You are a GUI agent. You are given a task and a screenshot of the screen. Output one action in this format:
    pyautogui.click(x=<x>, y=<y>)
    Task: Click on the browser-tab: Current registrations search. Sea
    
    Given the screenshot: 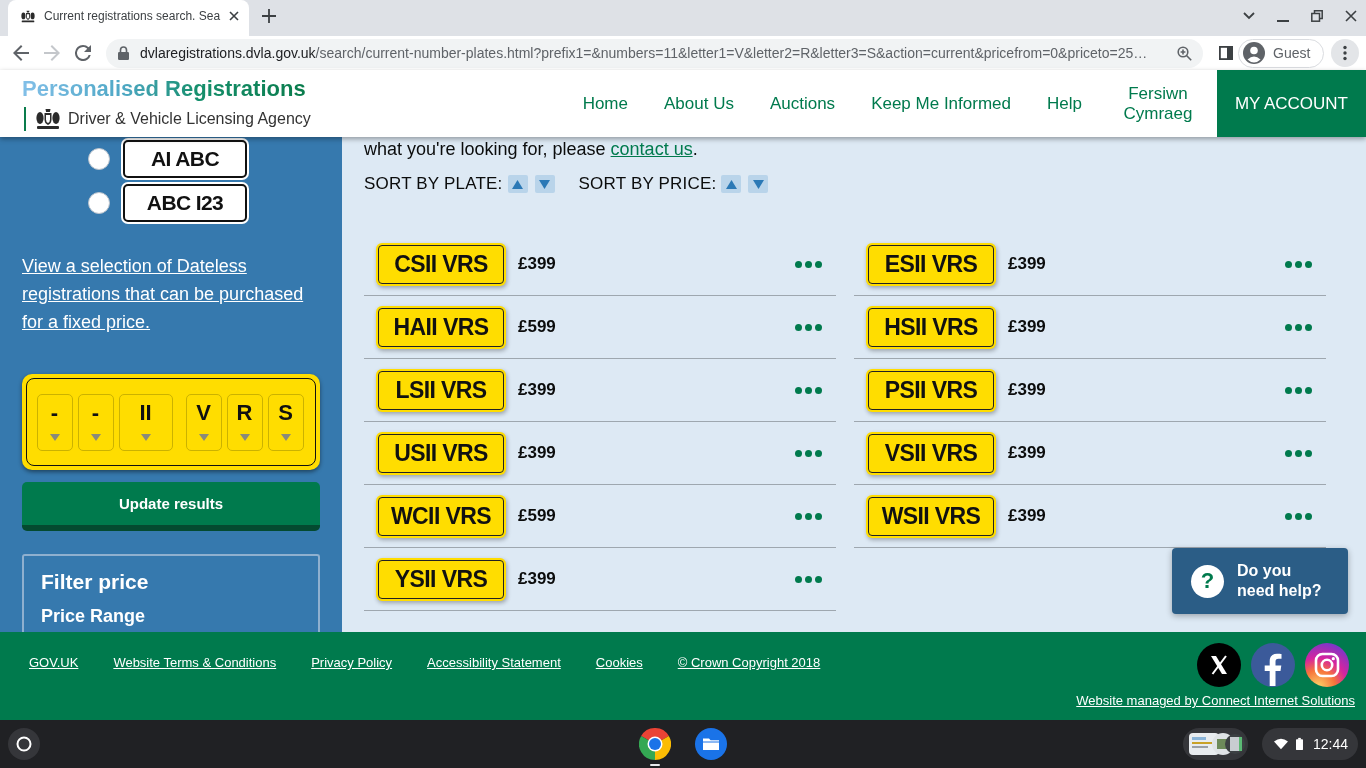 What is the action you would take?
    pyautogui.click(x=128, y=18)
    